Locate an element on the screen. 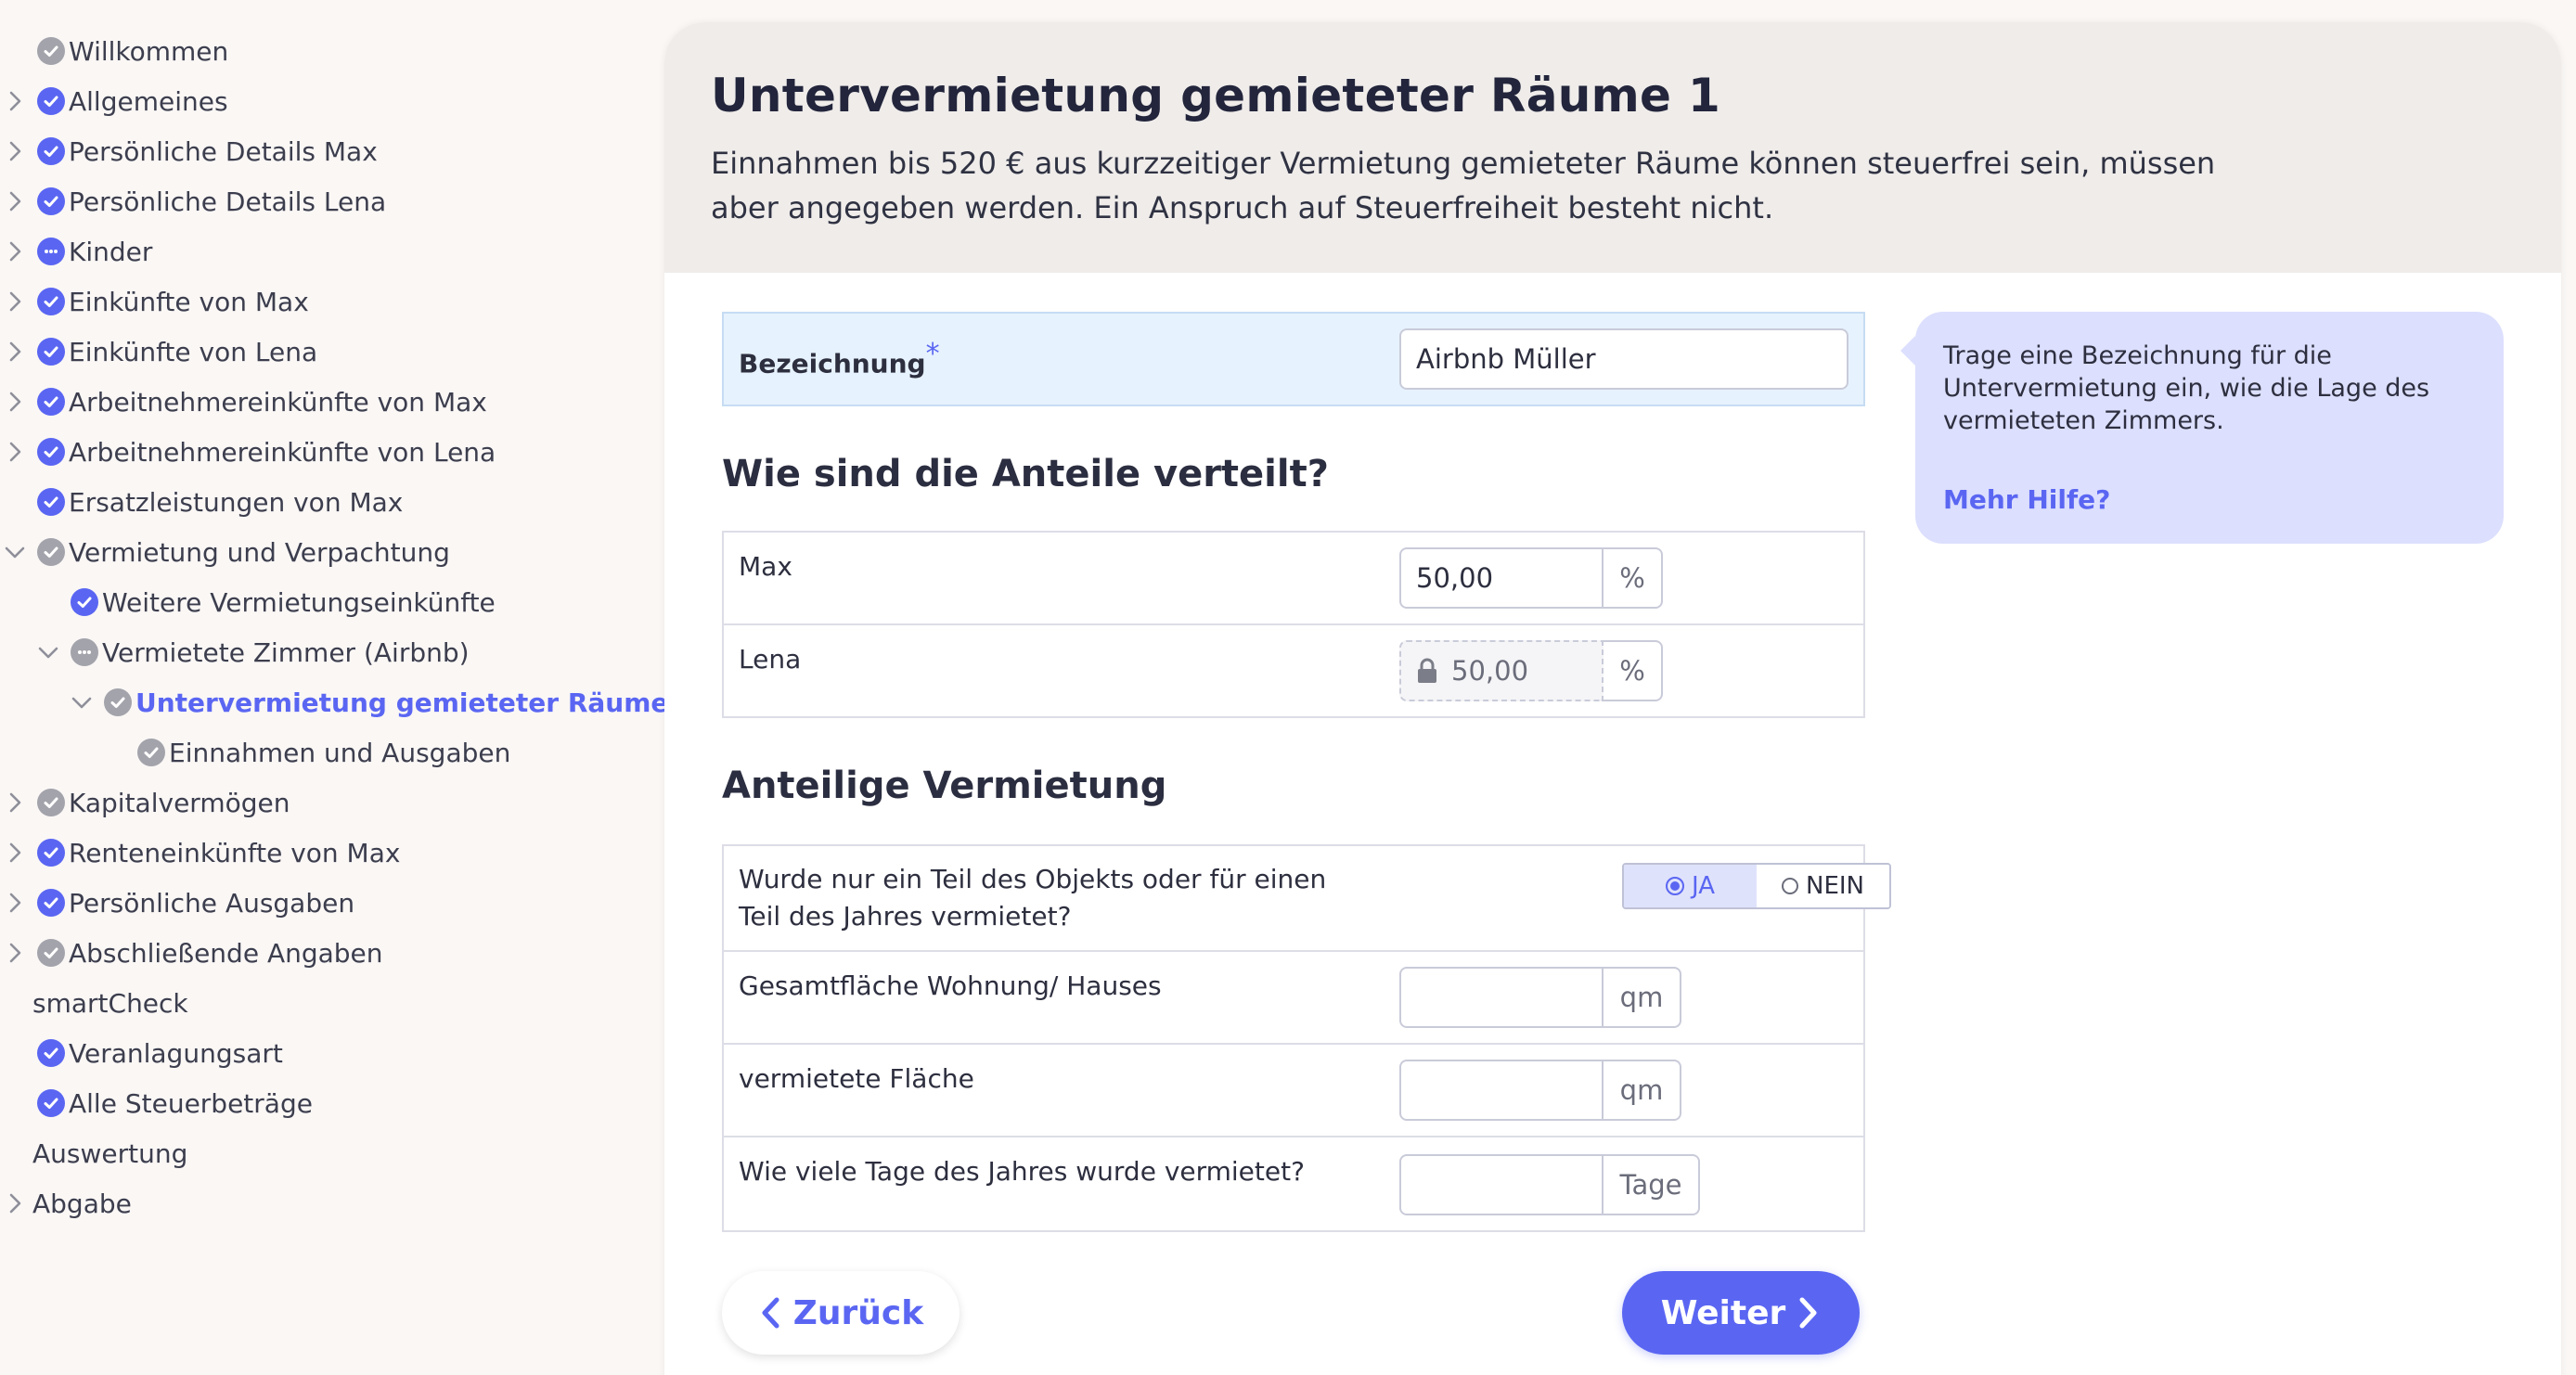 This screenshot has height=1375, width=2576. ja-option: JA is located at coordinates (1691, 886).